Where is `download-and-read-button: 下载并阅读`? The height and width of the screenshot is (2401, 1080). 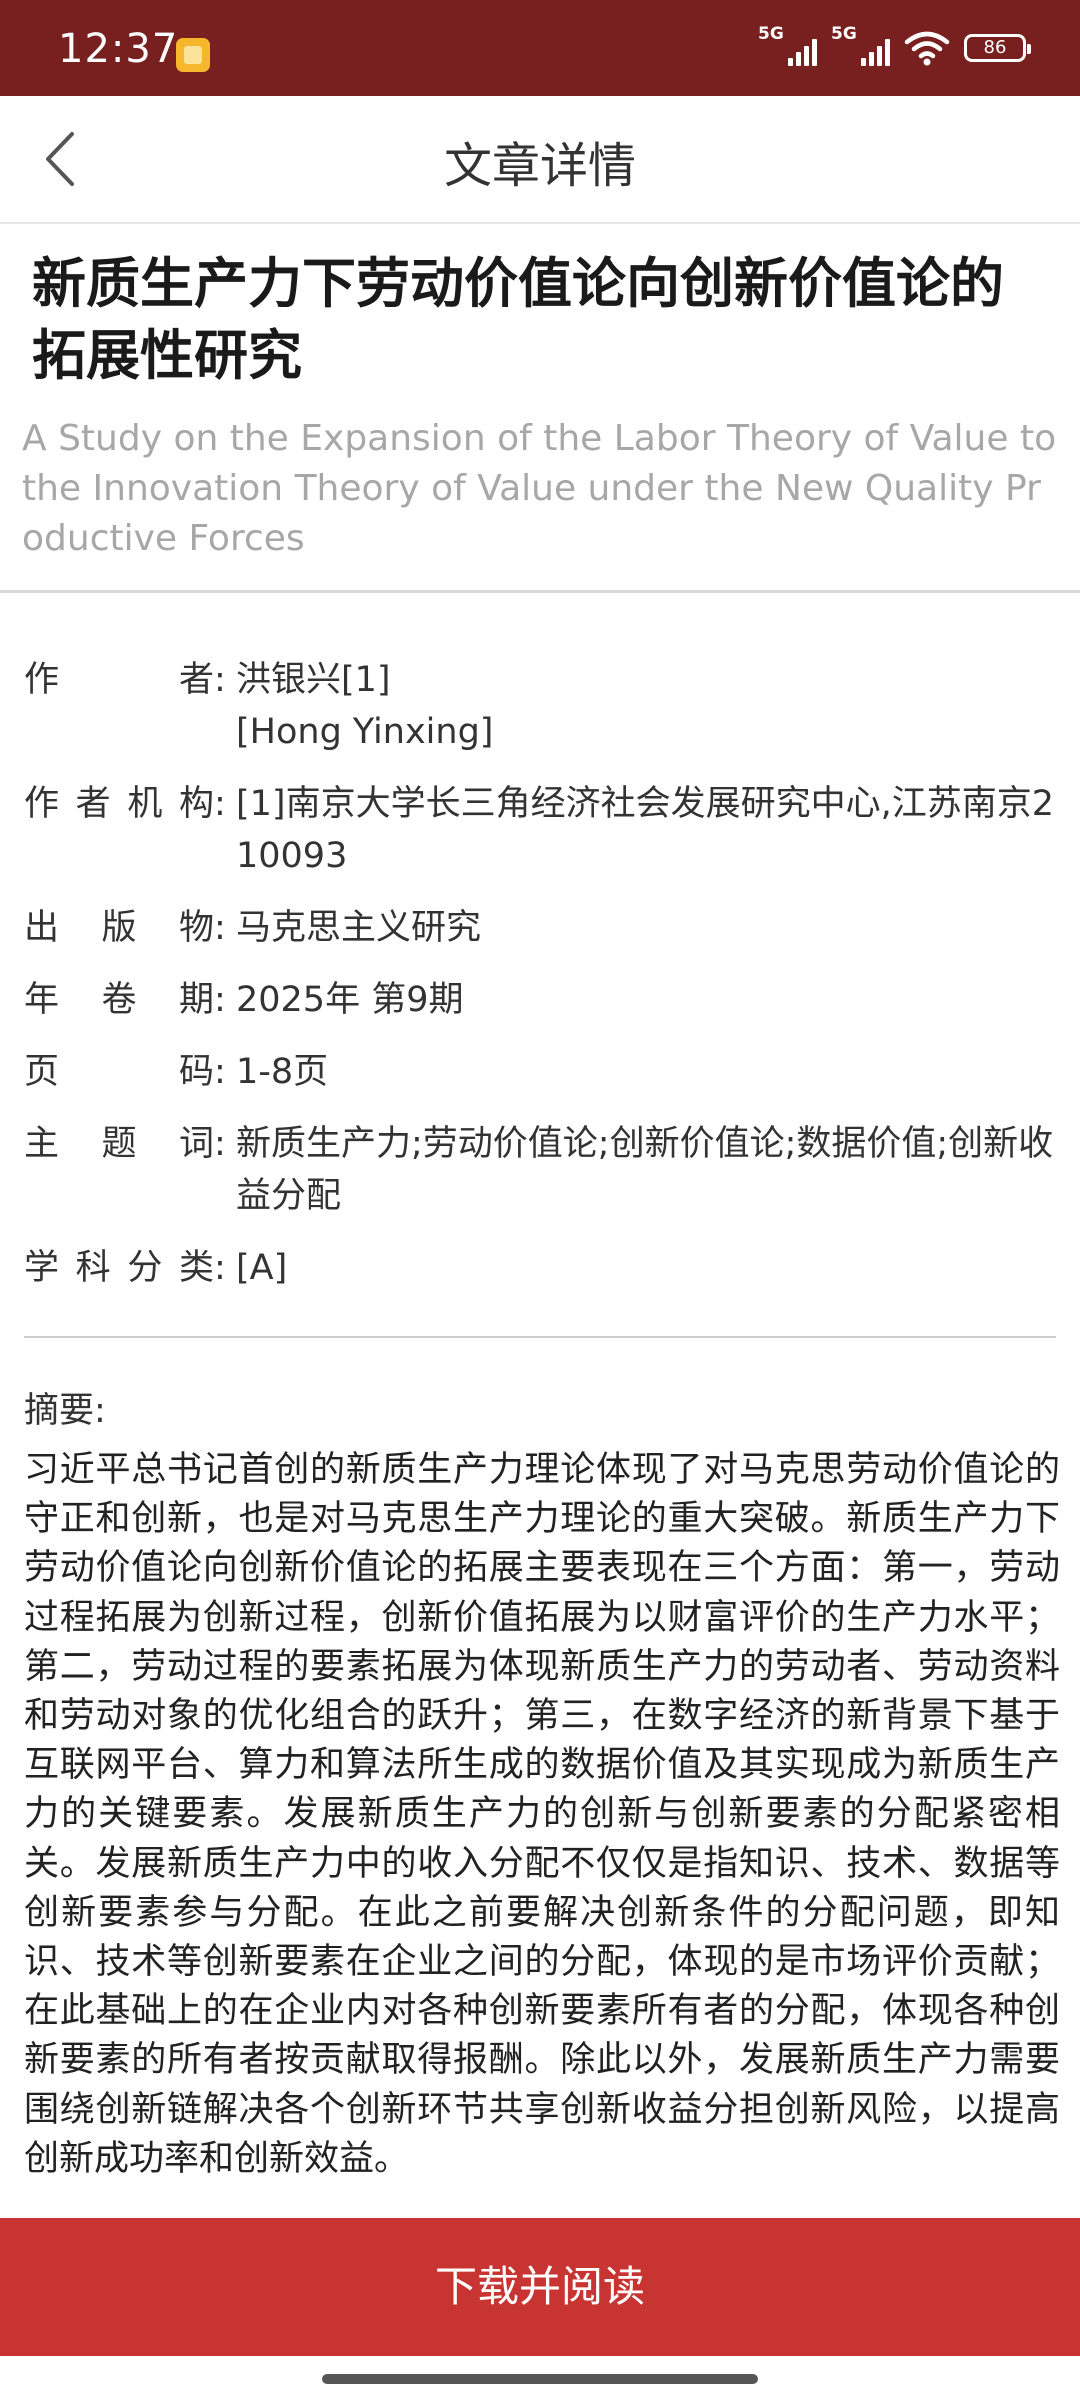
download-and-read-button: 下载并阅读 is located at coordinates (540, 2287).